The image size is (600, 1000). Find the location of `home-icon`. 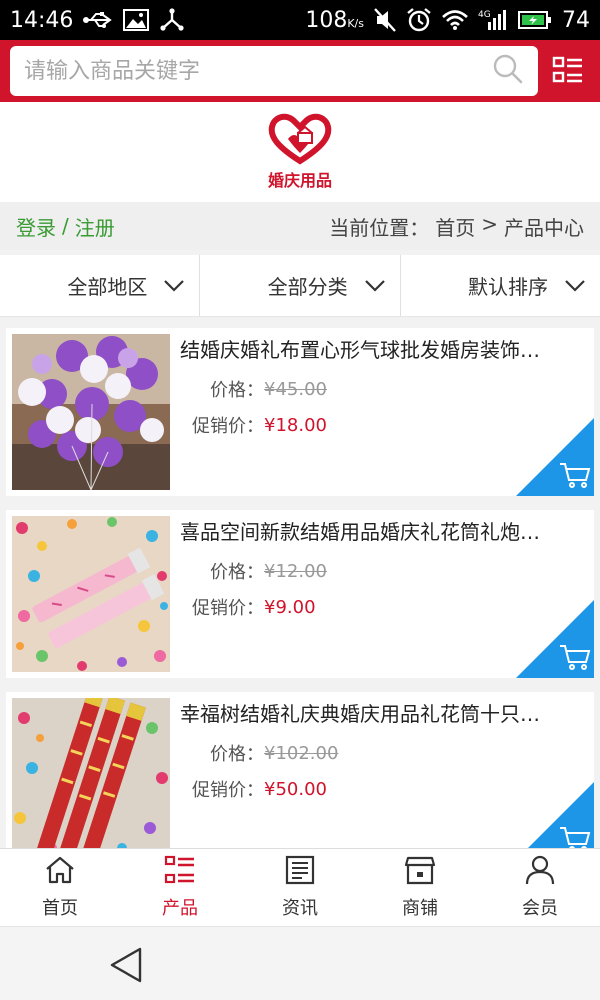

home-icon is located at coordinates (60, 872).